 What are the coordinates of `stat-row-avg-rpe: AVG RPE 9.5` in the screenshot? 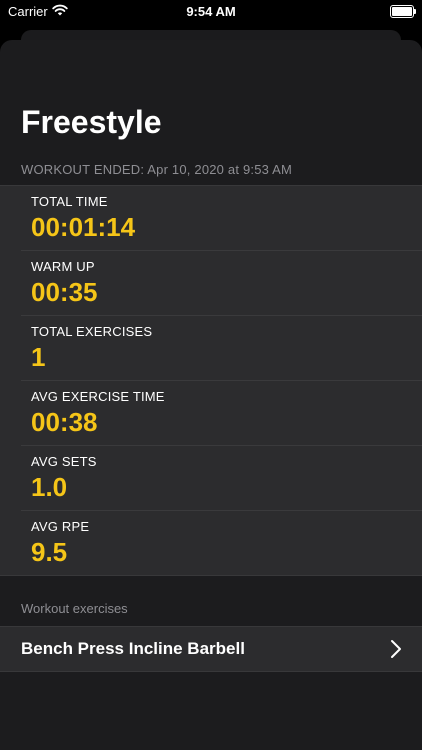 It's located at (221, 543).